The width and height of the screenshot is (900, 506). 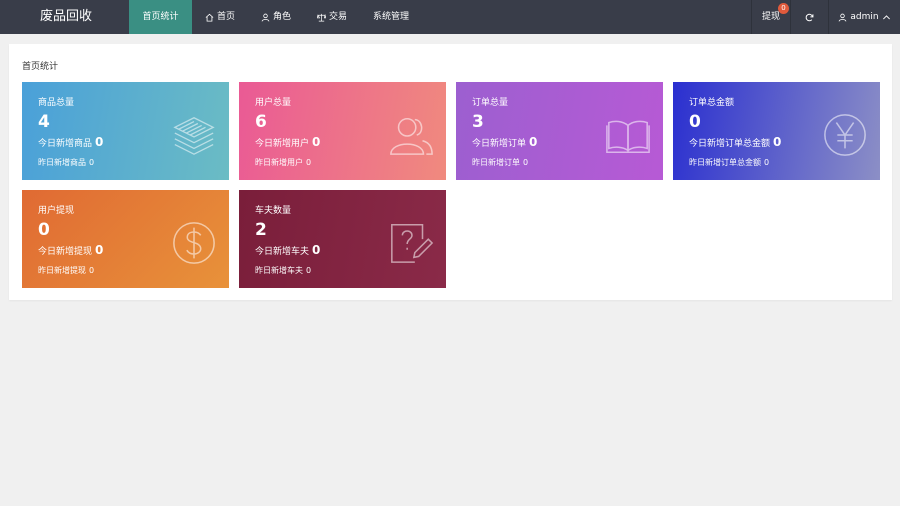 What do you see at coordinates (125, 131) in the screenshot?
I see `stat-card-goods: 商品总量 4 今日新增商品 0 昨日新增商品 0` at bounding box center [125, 131].